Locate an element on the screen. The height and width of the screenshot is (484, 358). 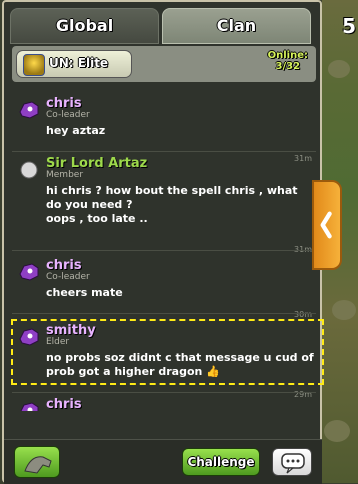
chevron-left-icon is located at coordinates (326, 225).